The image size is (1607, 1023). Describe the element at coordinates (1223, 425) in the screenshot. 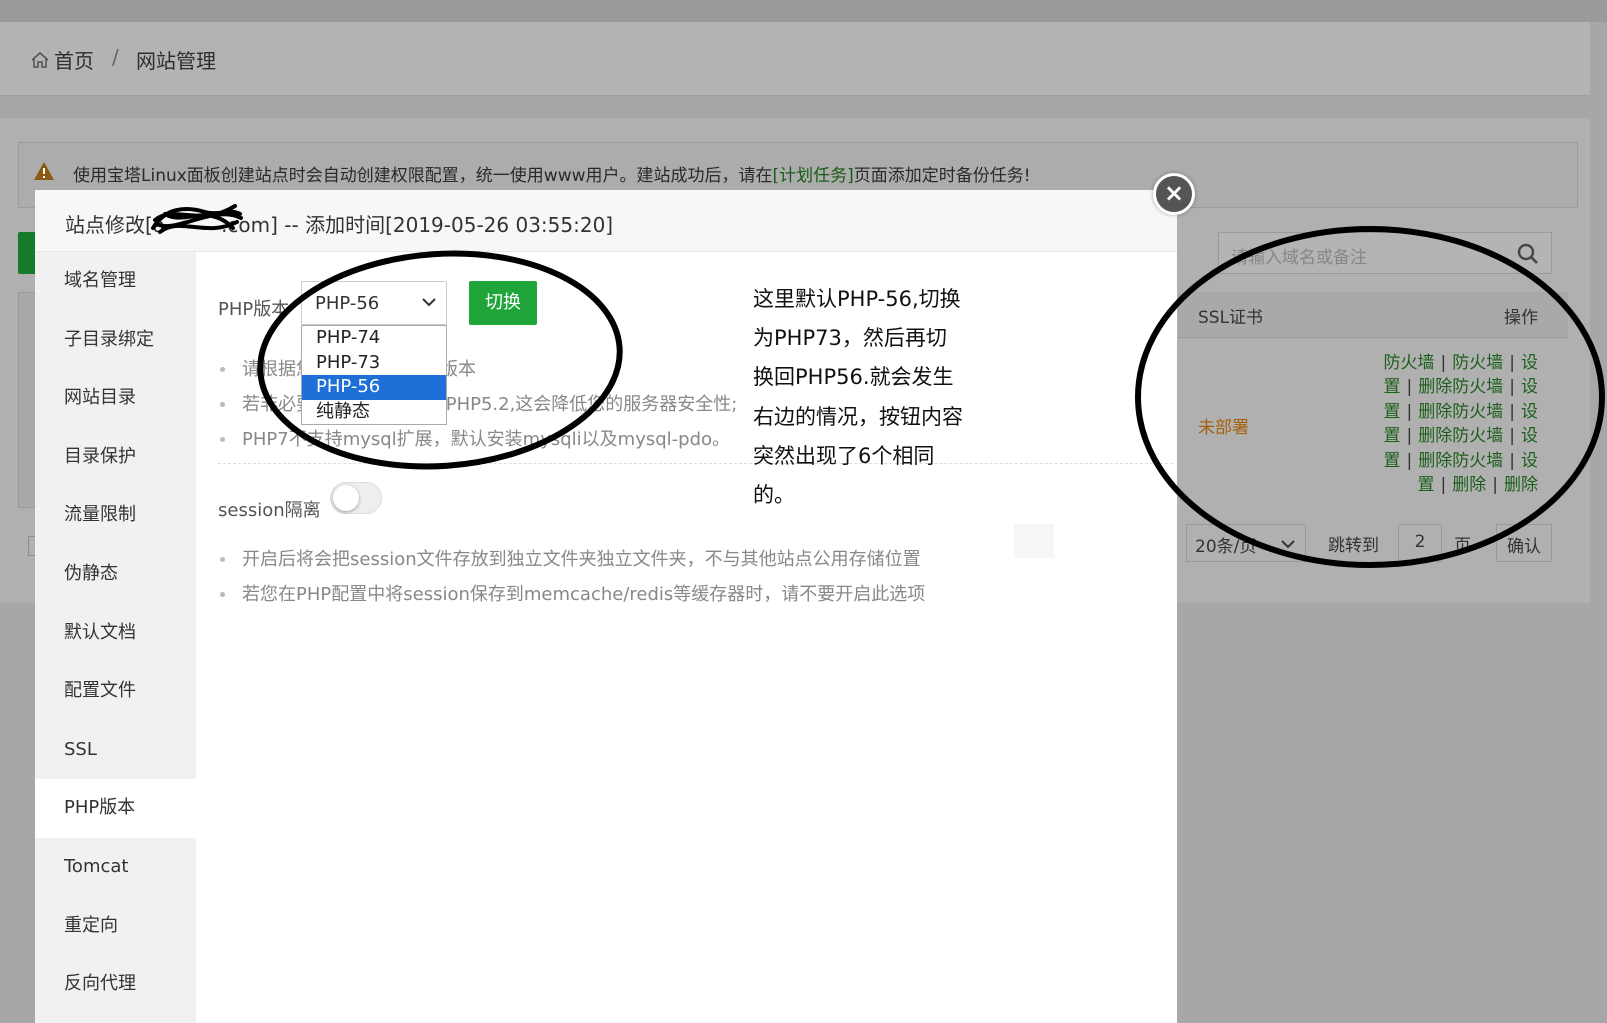

I see `ssl-status: 未部署` at that location.